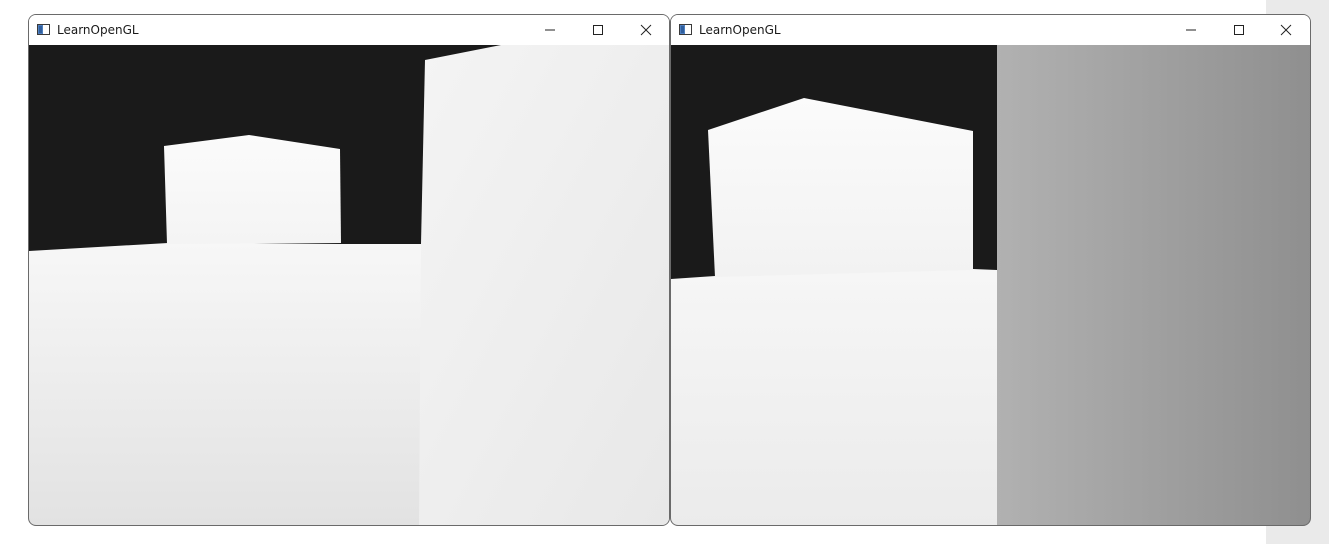 The image size is (1329, 544). What do you see at coordinates (834, 397) in the screenshot?
I see `floor-plane` at bounding box center [834, 397].